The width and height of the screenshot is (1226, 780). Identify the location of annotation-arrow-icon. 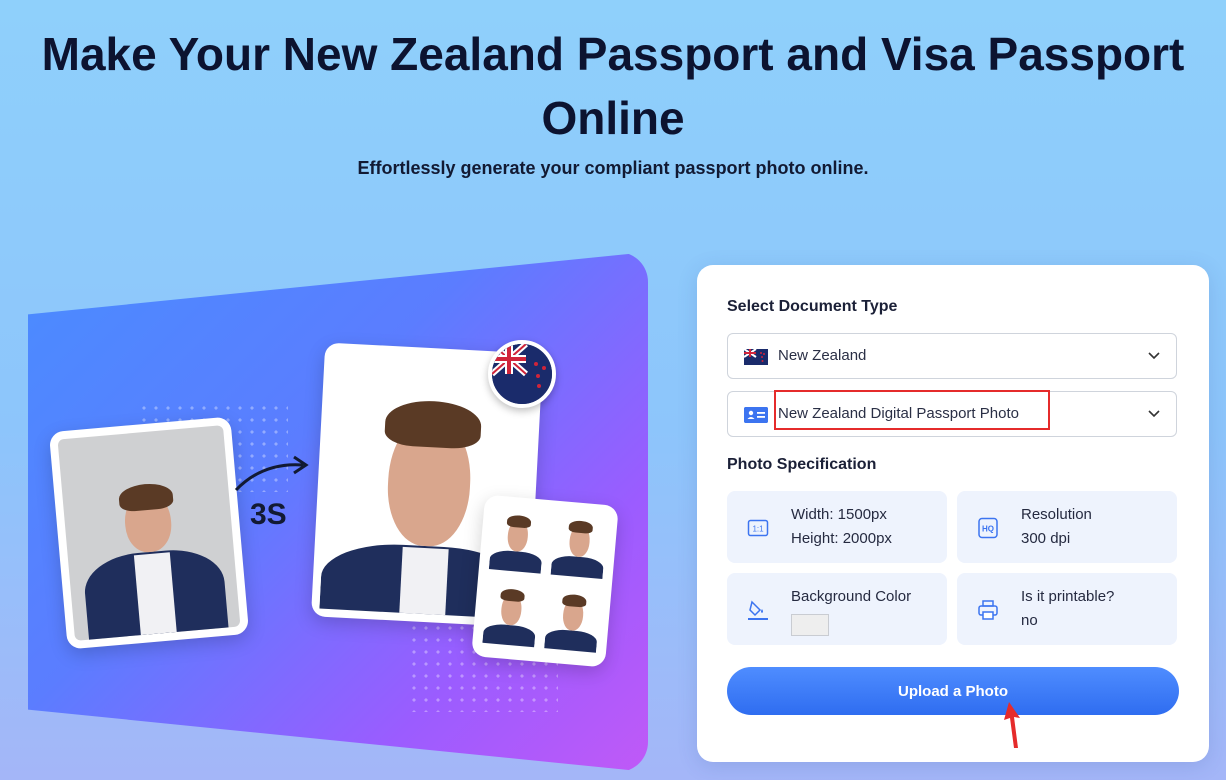
(1012, 725).